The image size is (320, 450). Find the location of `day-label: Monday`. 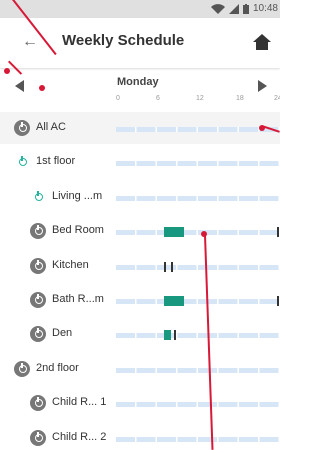

day-label: Monday is located at coordinates (138, 82).